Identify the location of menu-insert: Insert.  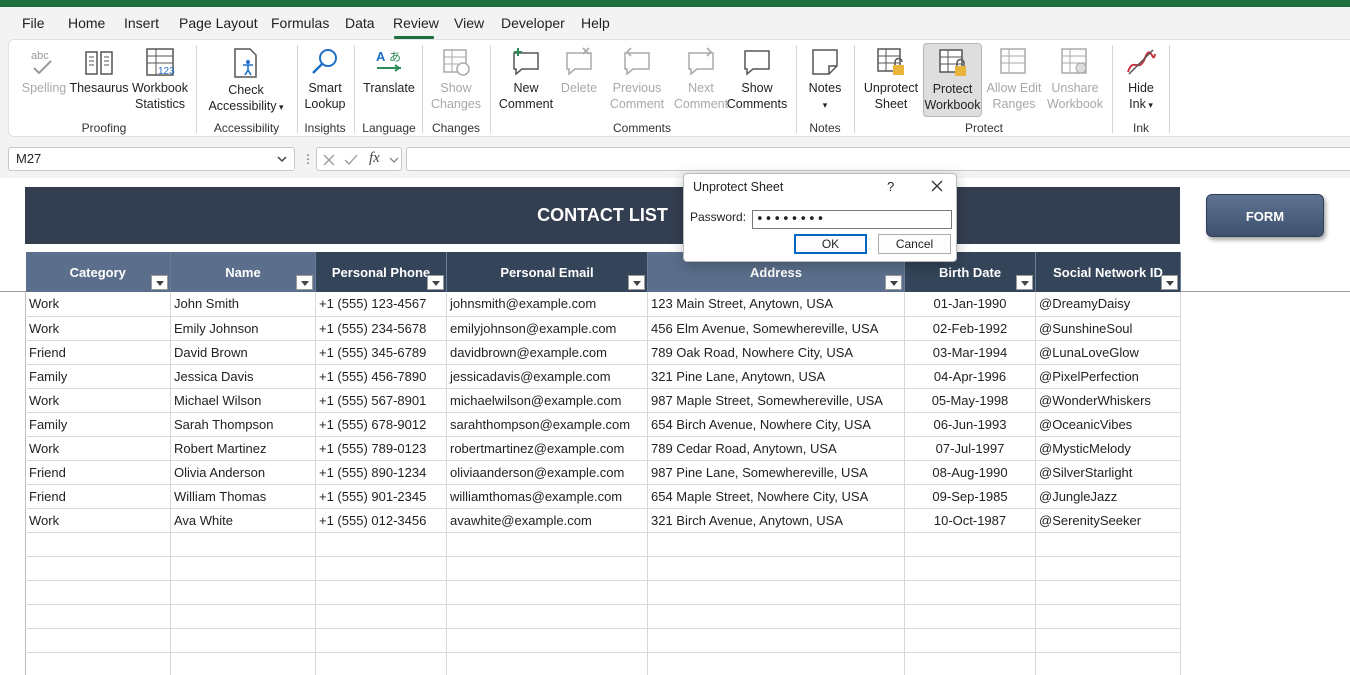
(141, 23).